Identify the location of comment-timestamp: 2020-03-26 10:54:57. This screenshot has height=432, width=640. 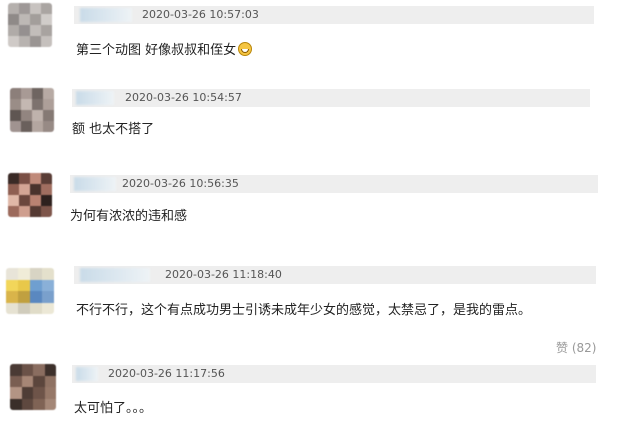
(183, 97).